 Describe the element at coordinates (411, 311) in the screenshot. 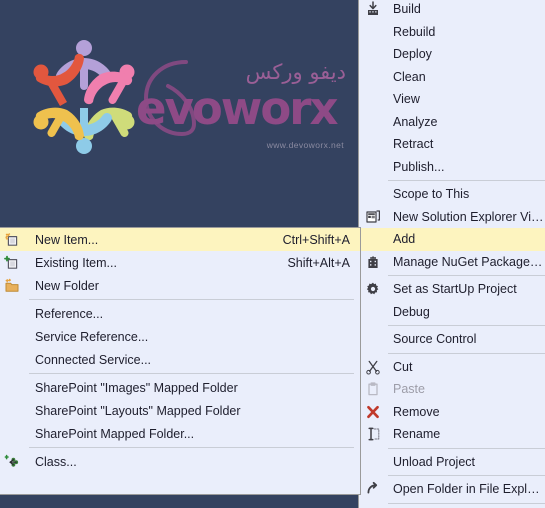

I see `menu-item-label: Debug` at that location.